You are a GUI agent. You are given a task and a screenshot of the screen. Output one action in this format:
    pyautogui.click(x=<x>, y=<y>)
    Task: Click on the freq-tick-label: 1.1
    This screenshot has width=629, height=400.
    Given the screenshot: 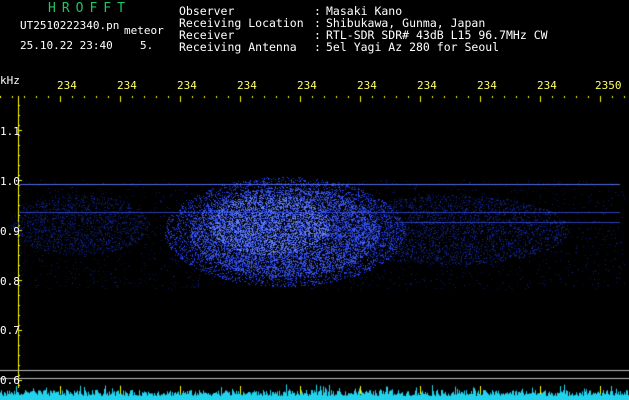 What is the action you would take?
    pyautogui.click(x=10, y=131)
    